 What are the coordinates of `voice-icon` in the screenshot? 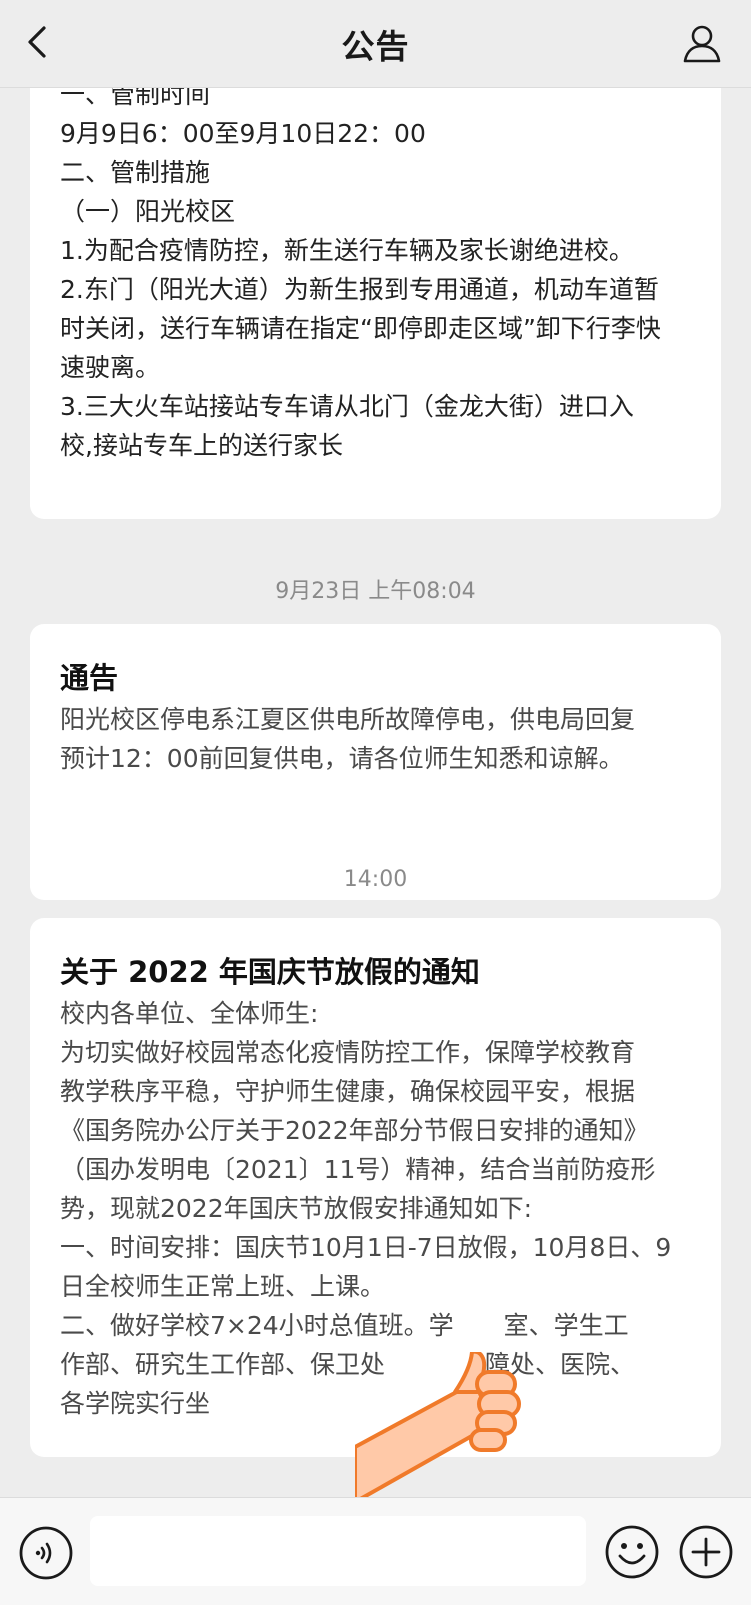 It's located at (46, 1553).